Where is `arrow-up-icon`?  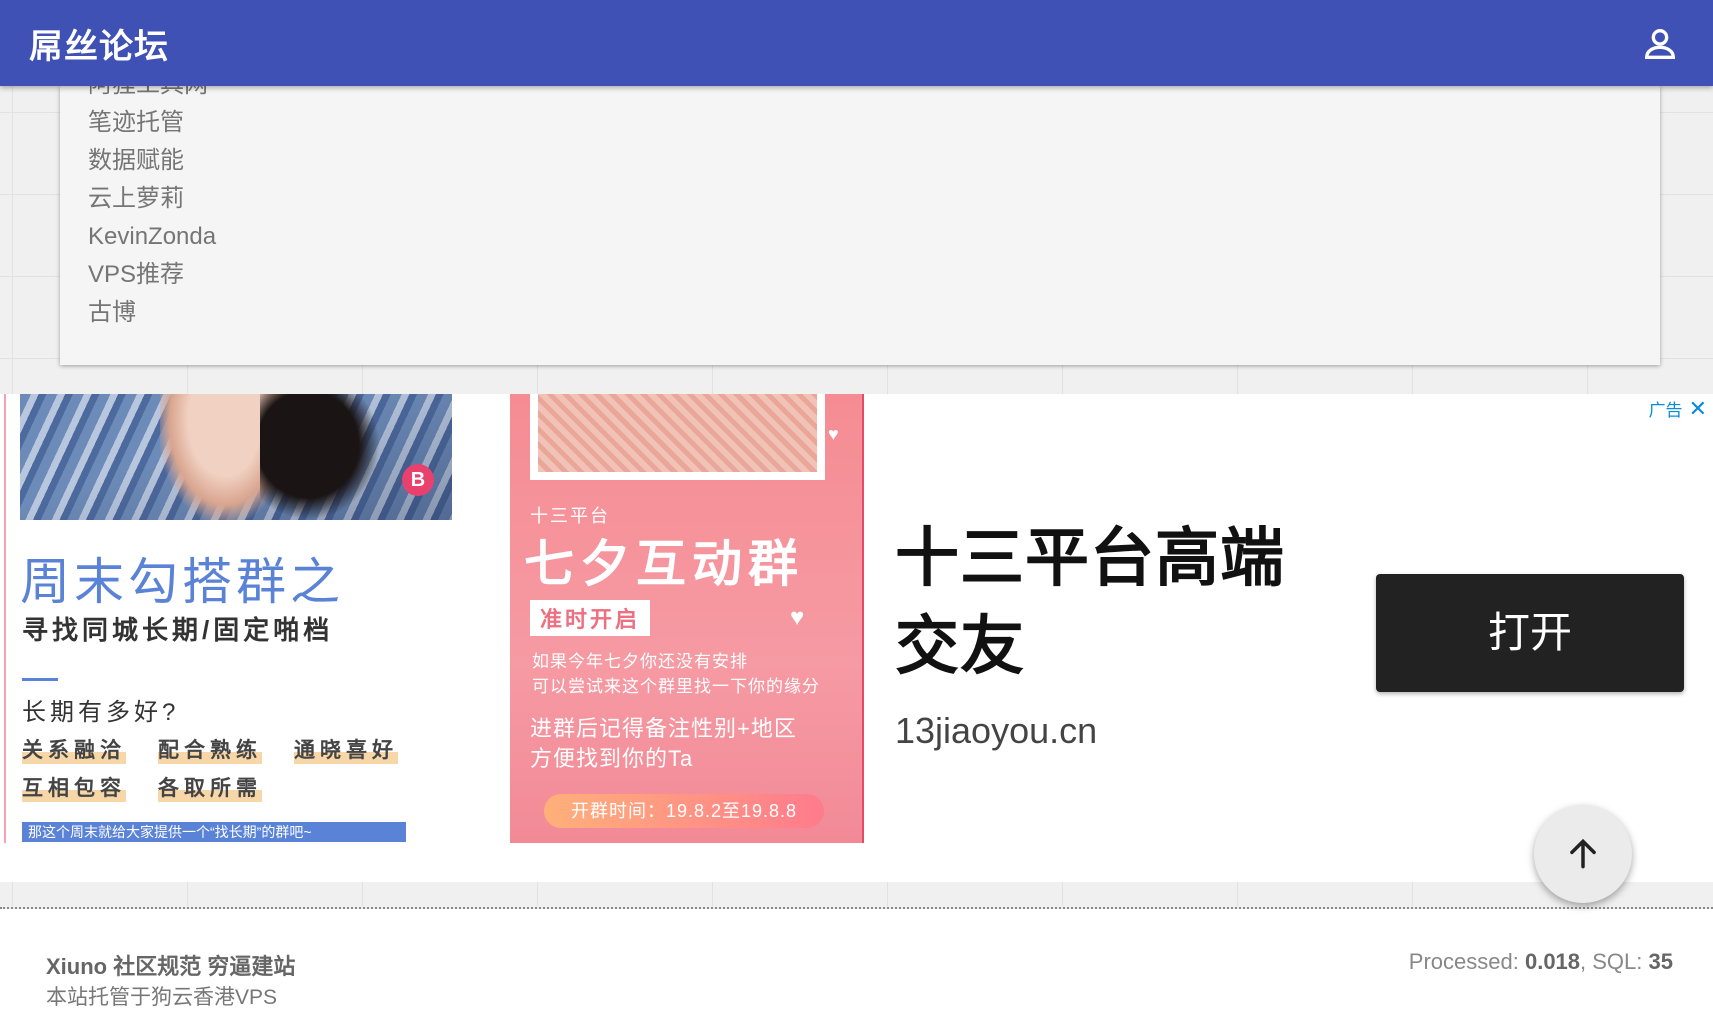 arrow-up-icon is located at coordinates (1583, 853).